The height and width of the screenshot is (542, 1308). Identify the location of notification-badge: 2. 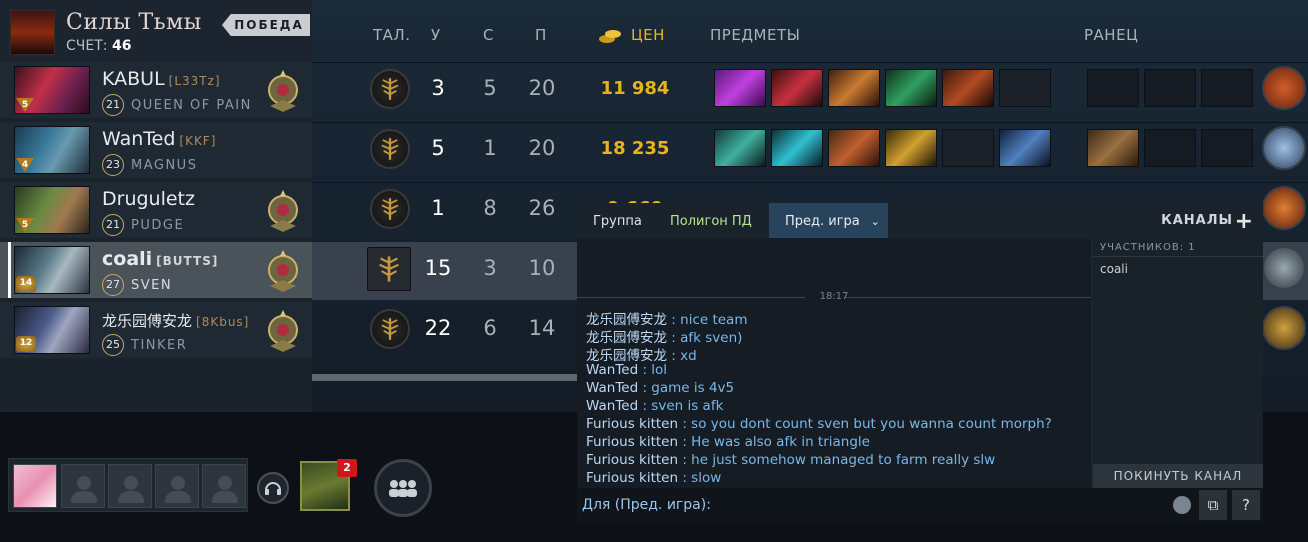
(347, 468).